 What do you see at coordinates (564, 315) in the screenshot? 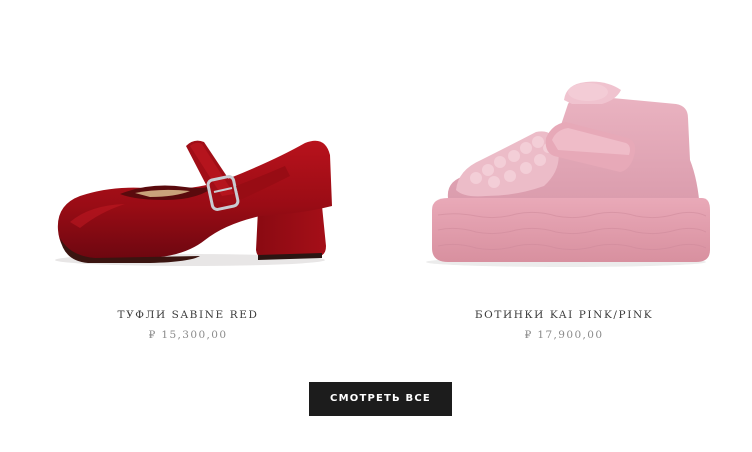
I see `product-name: БОТИНКИ KAI PINK/PINK` at bounding box center [564, 315].